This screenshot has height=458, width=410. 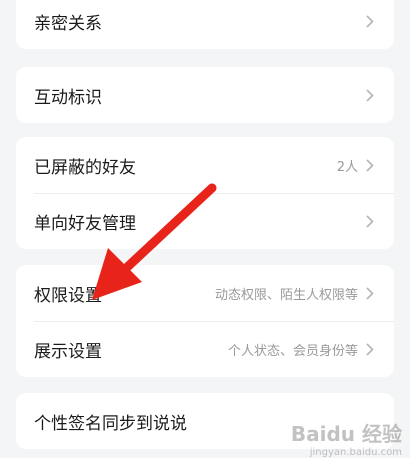 What do you see at coordinates (286, 295) in the screenshot?
I see `permission-settings-hint: 动态权限、陌生人权限等` at bounding box center [286, 295].